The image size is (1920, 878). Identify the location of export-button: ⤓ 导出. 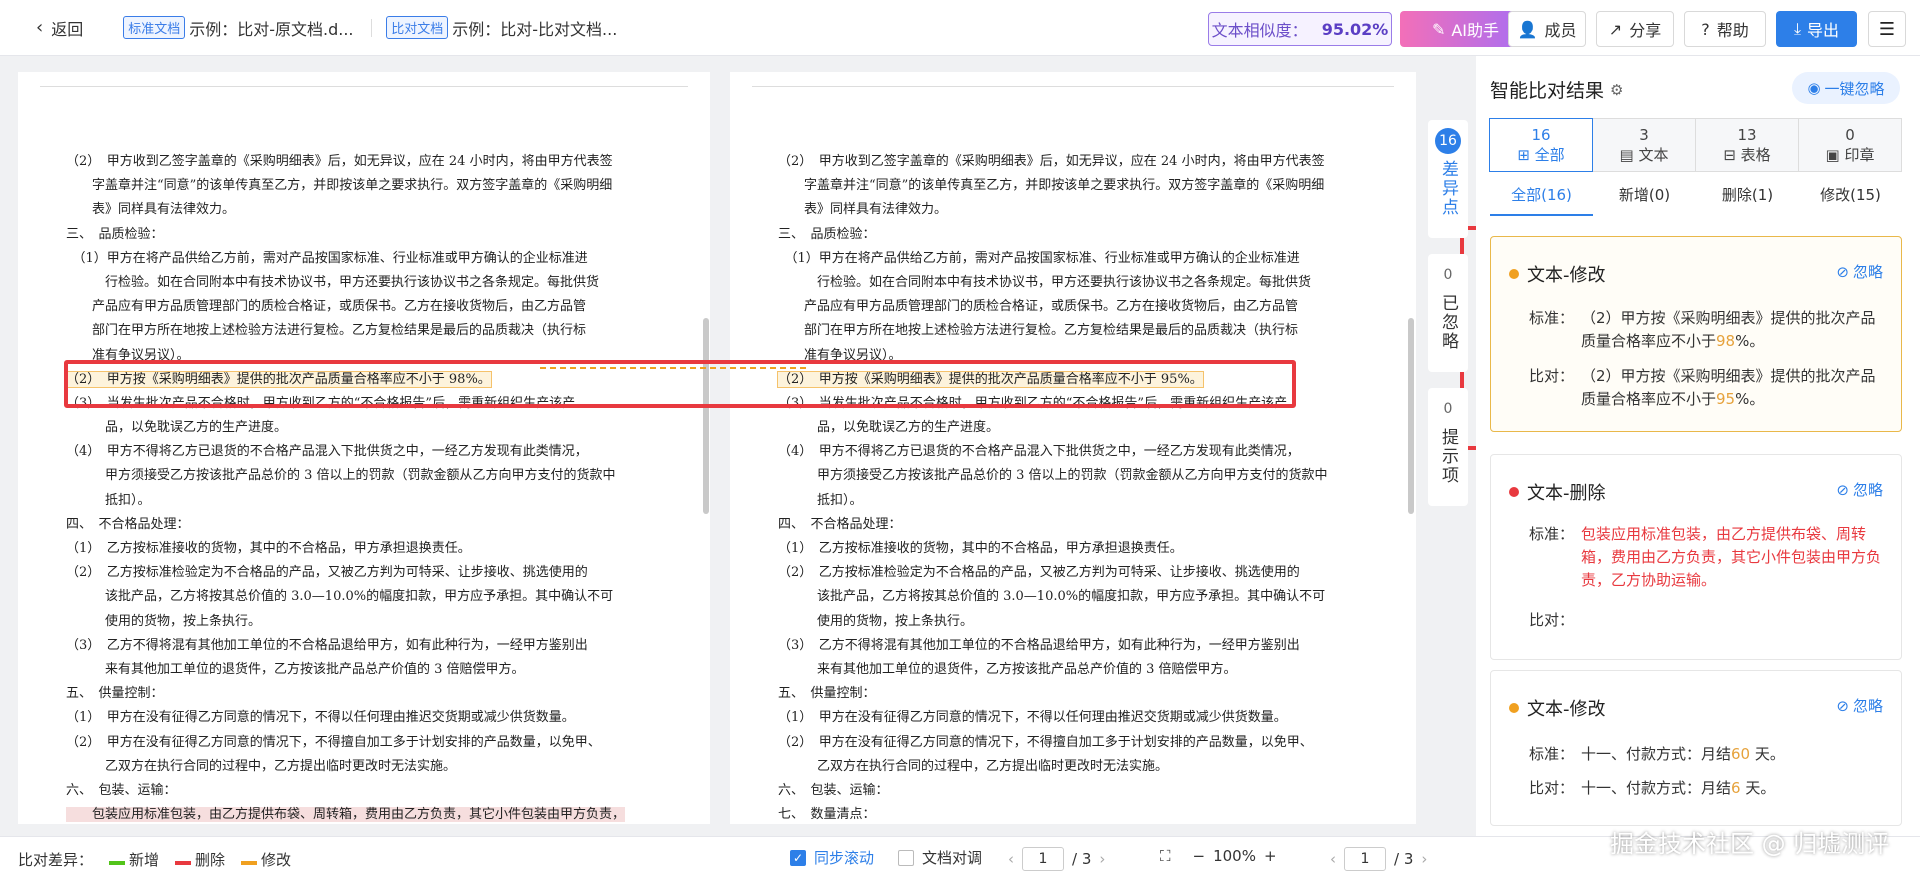
(1816, 29).